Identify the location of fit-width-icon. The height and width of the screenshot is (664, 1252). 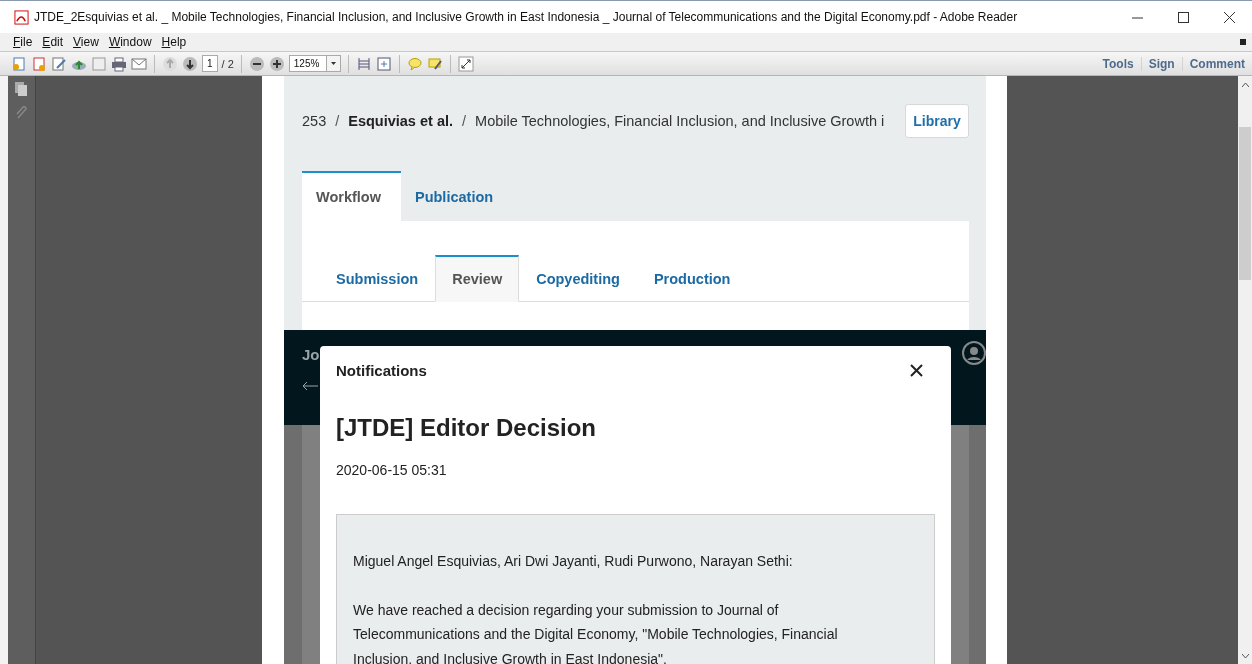
(383, 63).